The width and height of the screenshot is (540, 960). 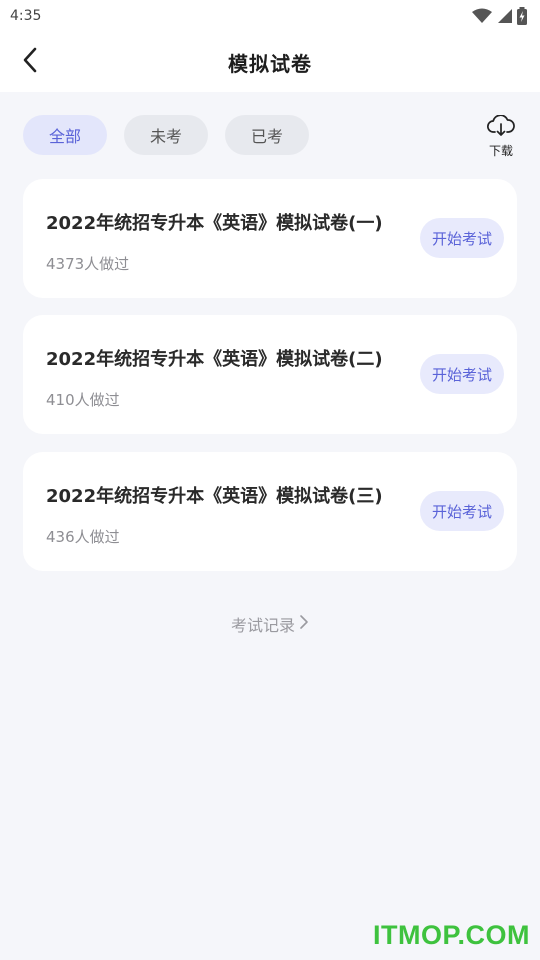 I want to click on tab-taken: 已考, so click(x=267, y=135).